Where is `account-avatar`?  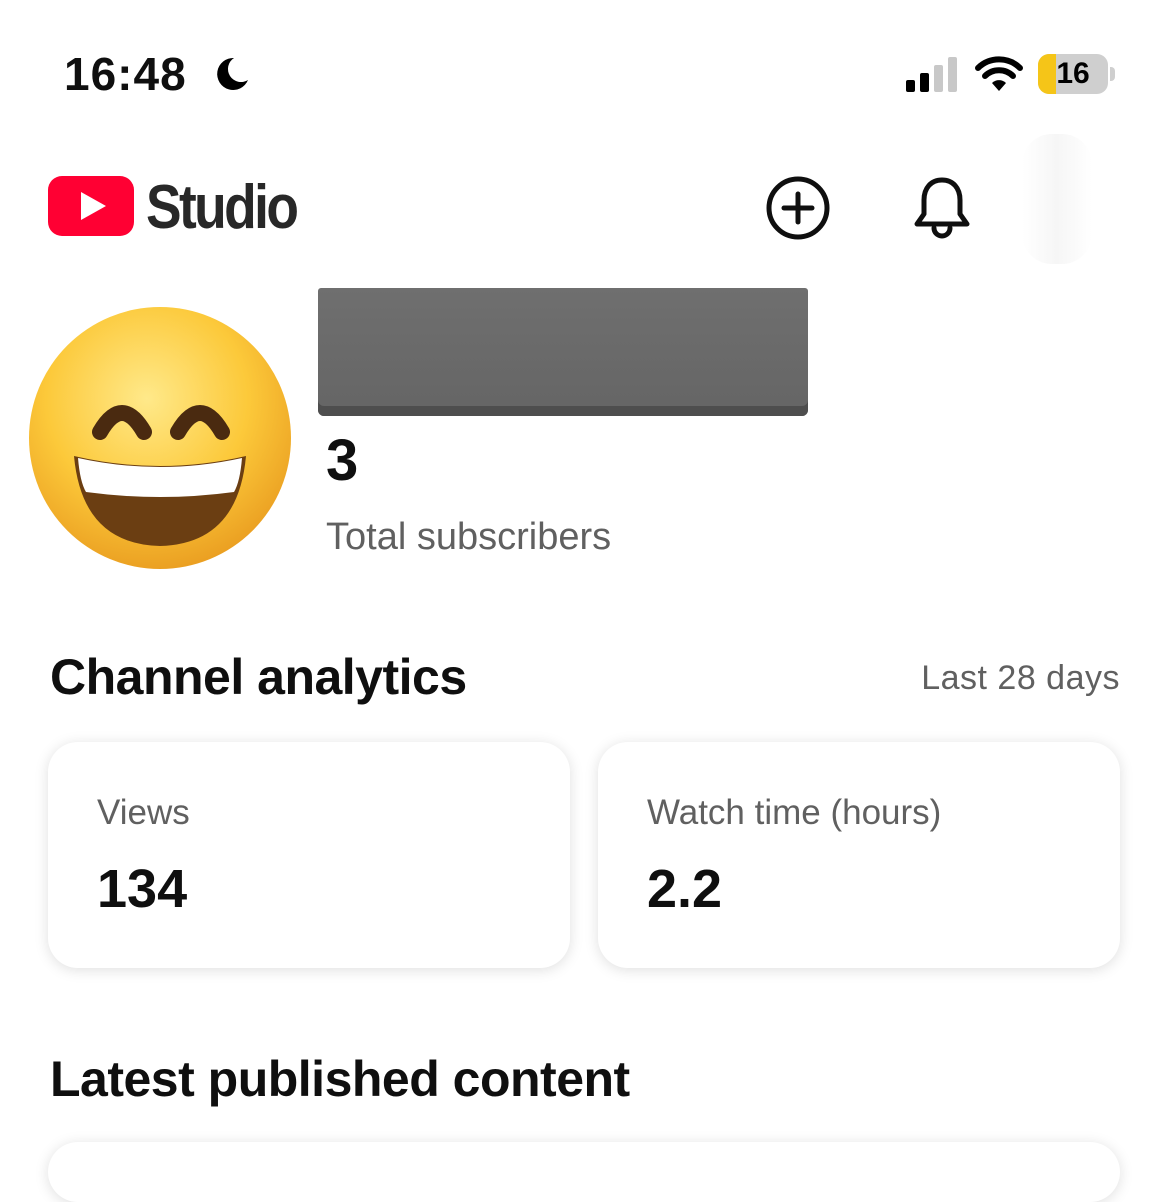
account-avatar is located at coordinates (1057, 199).